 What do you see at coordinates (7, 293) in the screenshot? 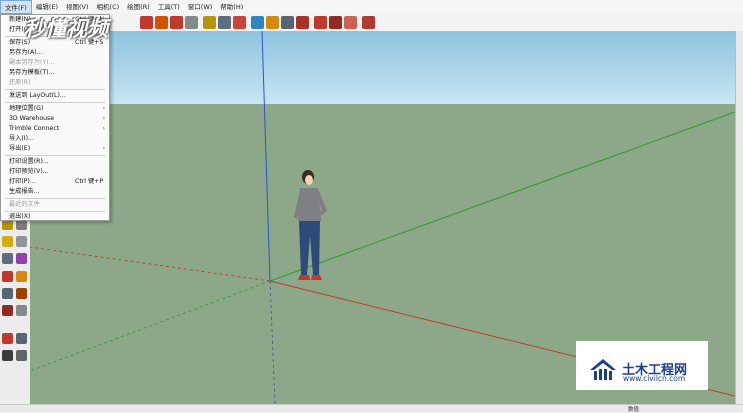
I see `zoom-icon` at bounding box center [7, 293].